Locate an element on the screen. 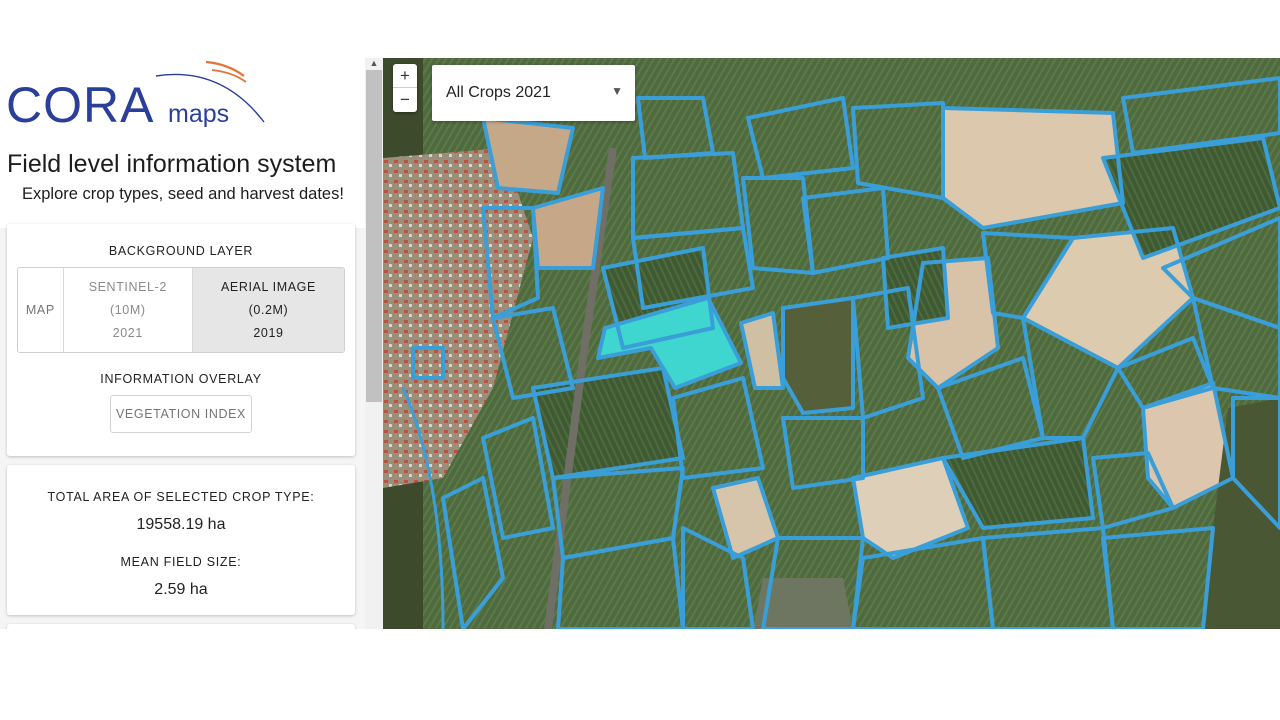 The width and height of the screenshot is (1280, 720). logo-text-maps: maps is located at coordinates (199, 114).